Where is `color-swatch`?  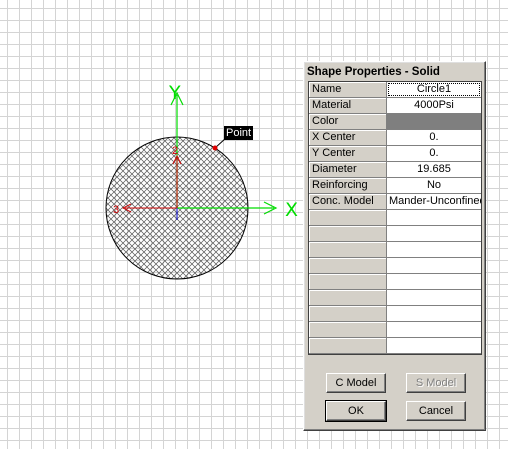 color-swatch is located at coordinates (434, 121).